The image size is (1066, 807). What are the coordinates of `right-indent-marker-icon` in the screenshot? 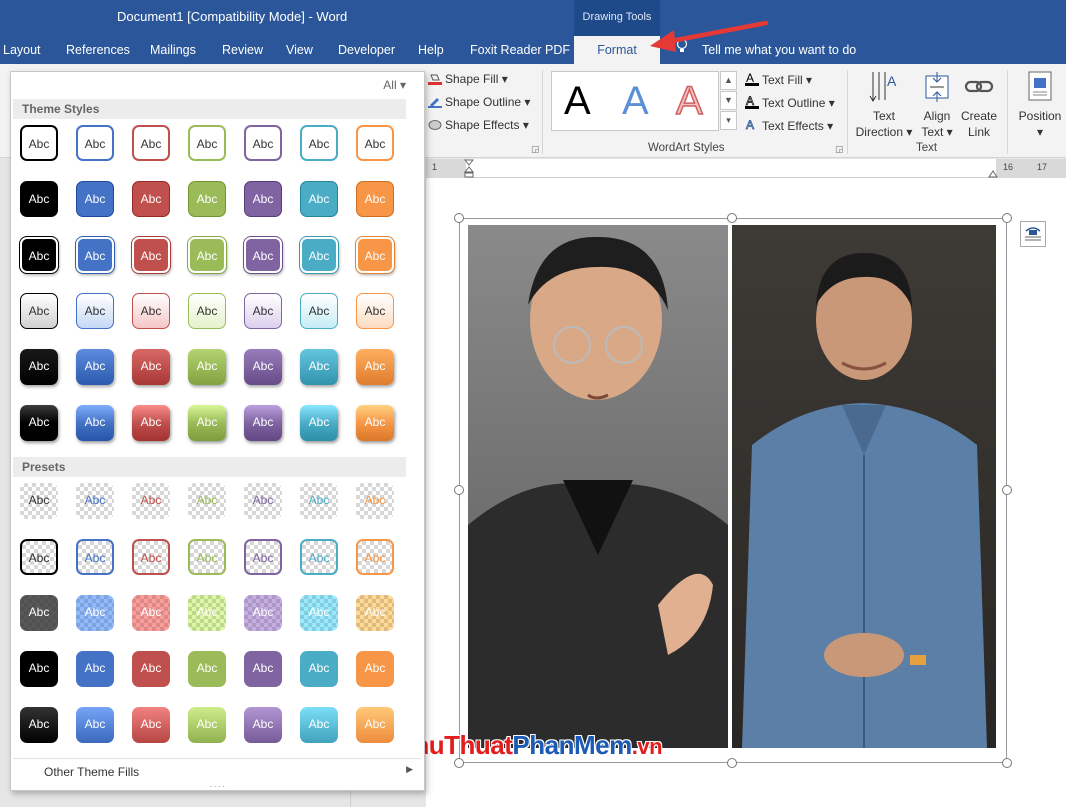 It's located at (993, 173).